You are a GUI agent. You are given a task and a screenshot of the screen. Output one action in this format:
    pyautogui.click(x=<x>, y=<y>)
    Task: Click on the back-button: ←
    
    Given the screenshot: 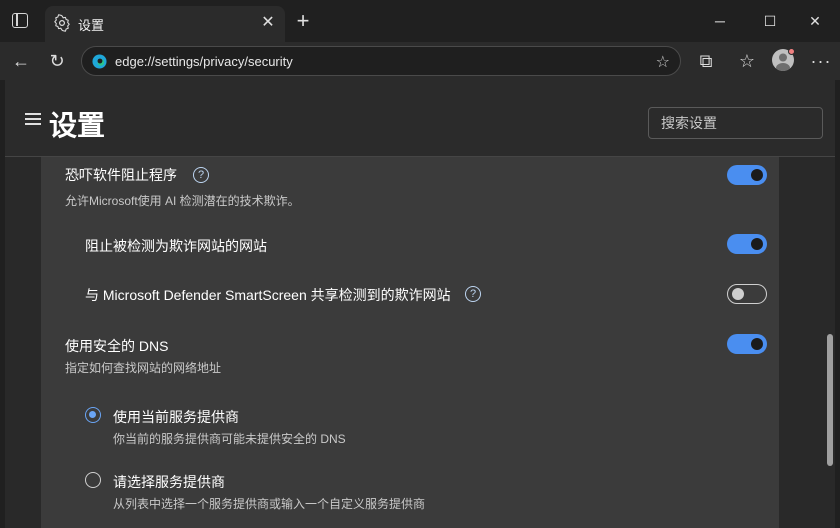 What is the action you would take?
    pyautogui.click(x=21, y=61)
    